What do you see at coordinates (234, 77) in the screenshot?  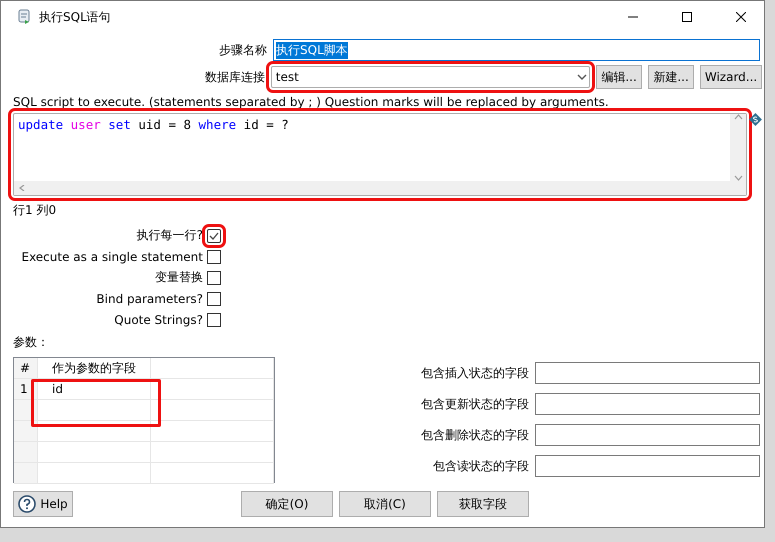 I see `field-label: 数据库连接` at bounding box center [234, 77].